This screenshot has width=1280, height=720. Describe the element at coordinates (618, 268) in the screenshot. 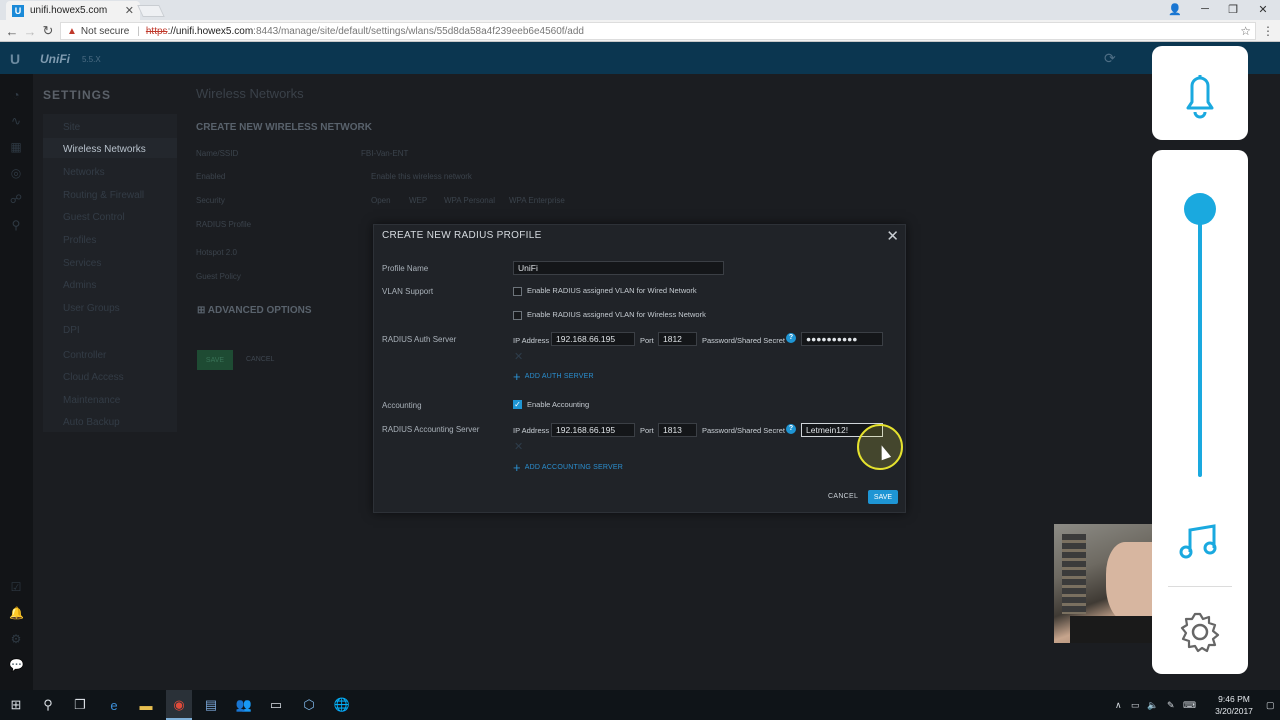

I see `profile-name-input: UniFi` at that location.